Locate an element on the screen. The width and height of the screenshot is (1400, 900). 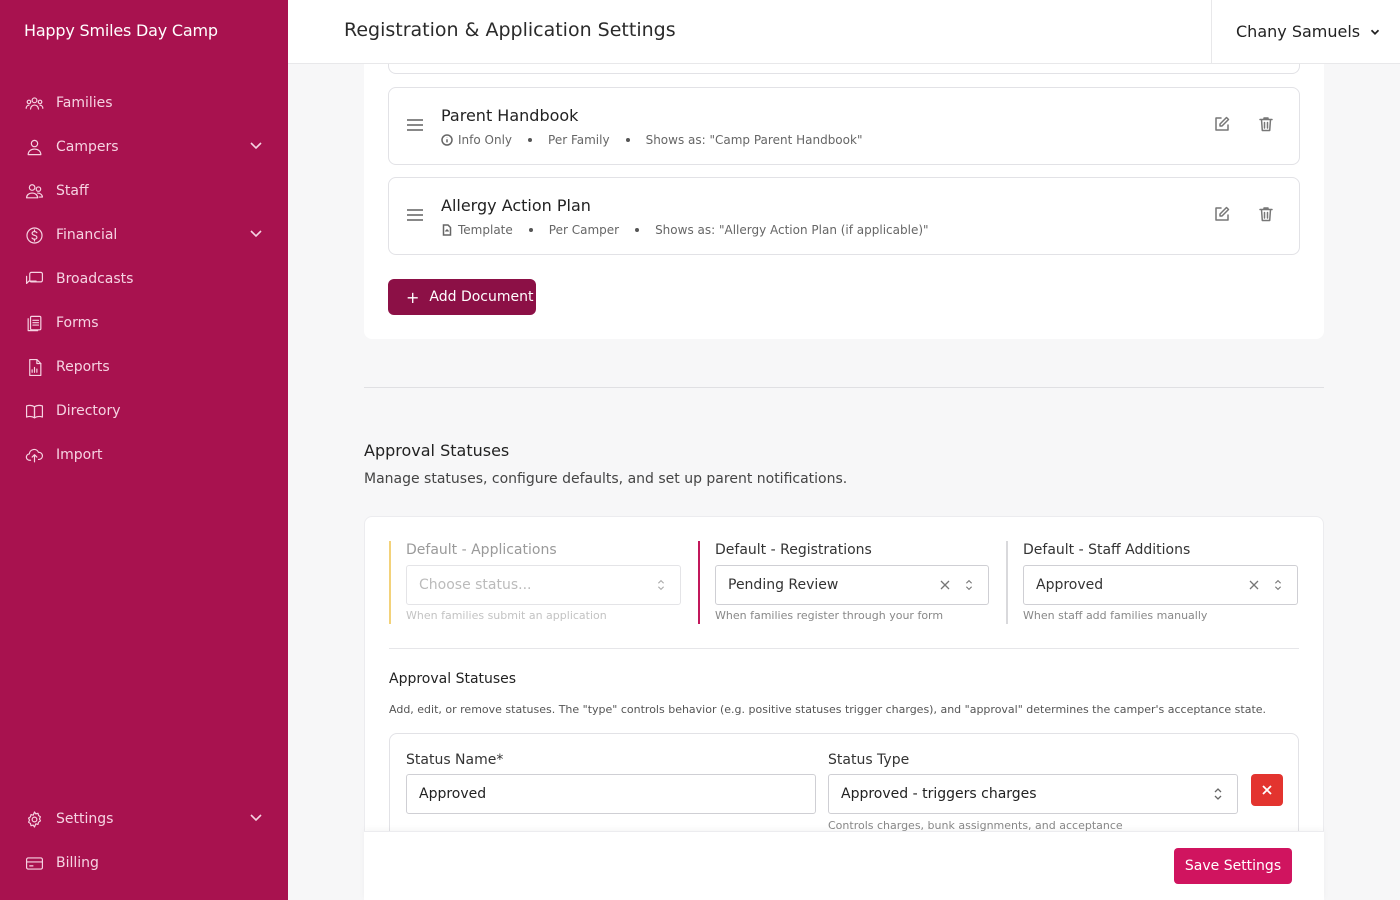
sidebar-item-staff: Staff is located at coordinates (144, 191).